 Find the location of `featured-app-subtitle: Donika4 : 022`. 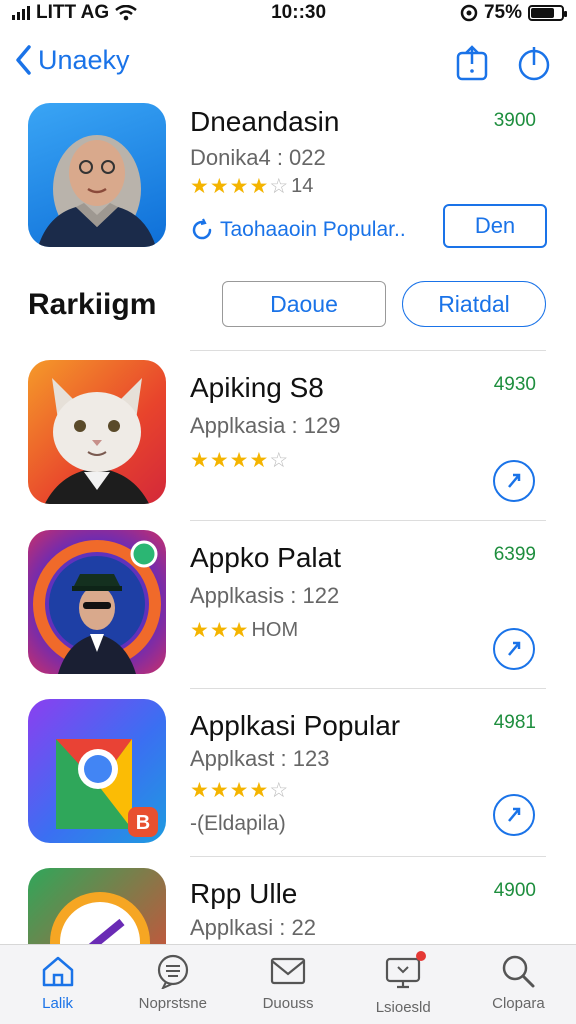

featured-app-subtitle: Donika4 : 022 is located at coordinates (258, 157).